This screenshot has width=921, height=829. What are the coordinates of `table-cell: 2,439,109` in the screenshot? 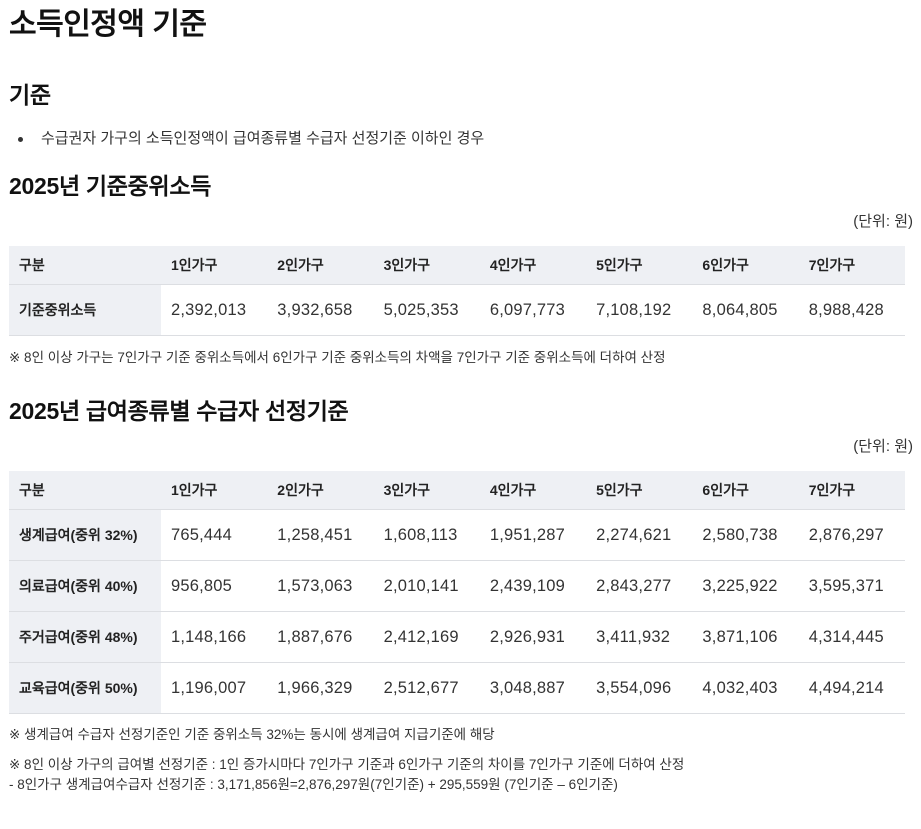 It's located at (533, 586).